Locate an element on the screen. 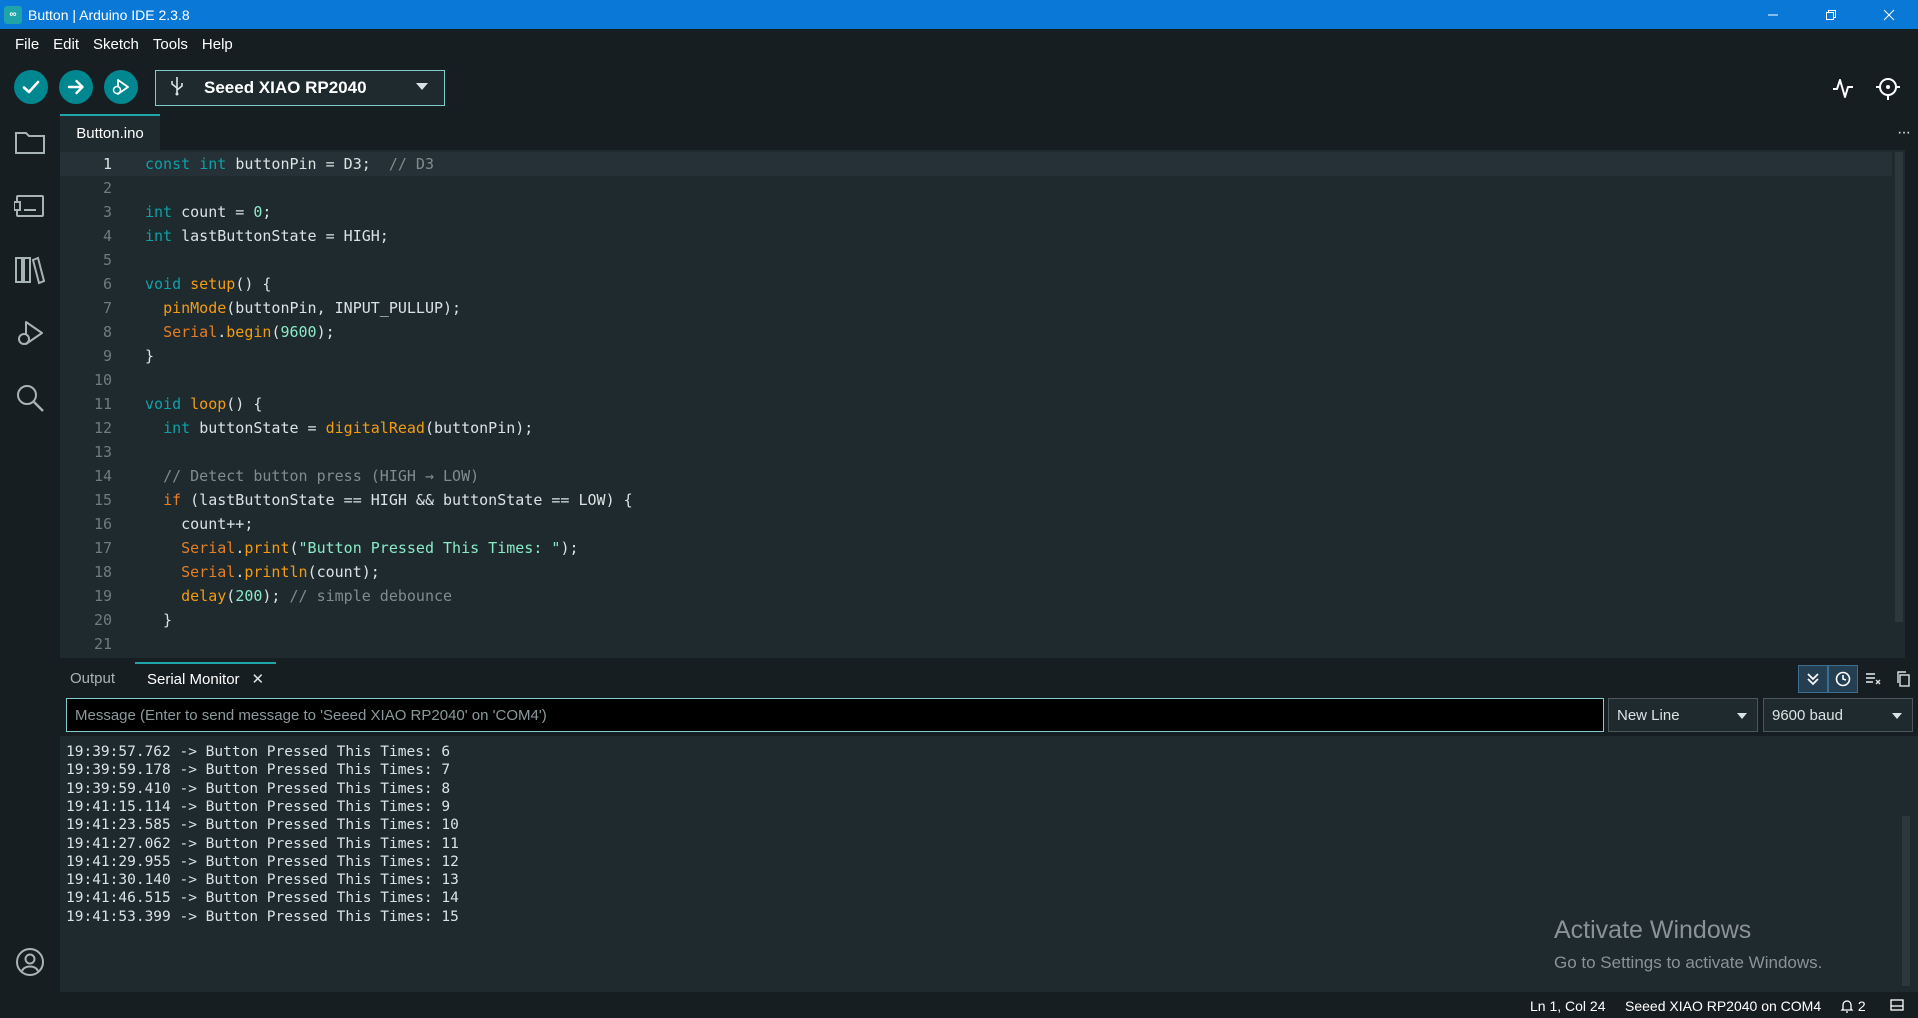 The width and height of the screenshot is (1918, 1018). code-line: 13 is located at coordinates (982, 452).